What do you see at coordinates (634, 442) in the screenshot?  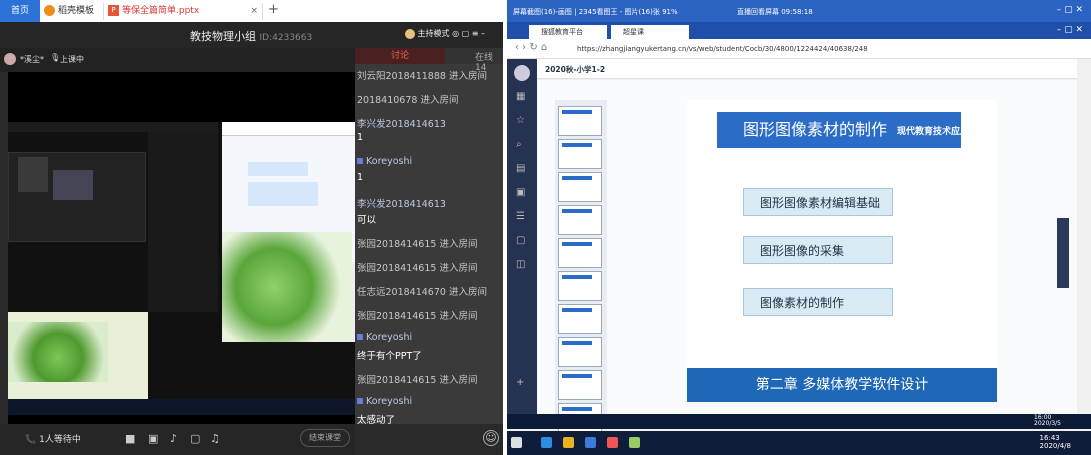 I see `image-icon` at bounding box center [634, 442].